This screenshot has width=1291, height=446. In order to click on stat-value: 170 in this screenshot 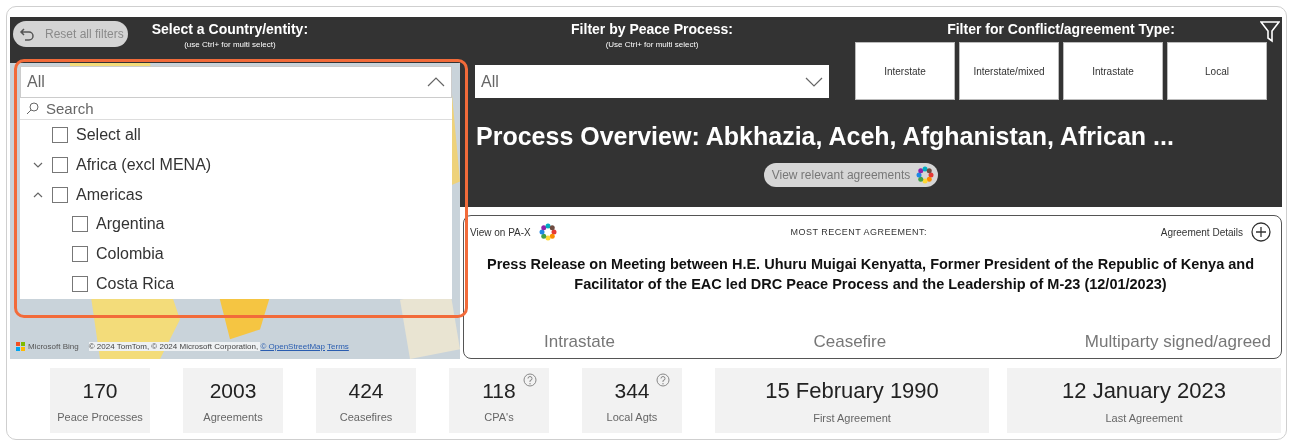, I will do `click(100, 390)`.